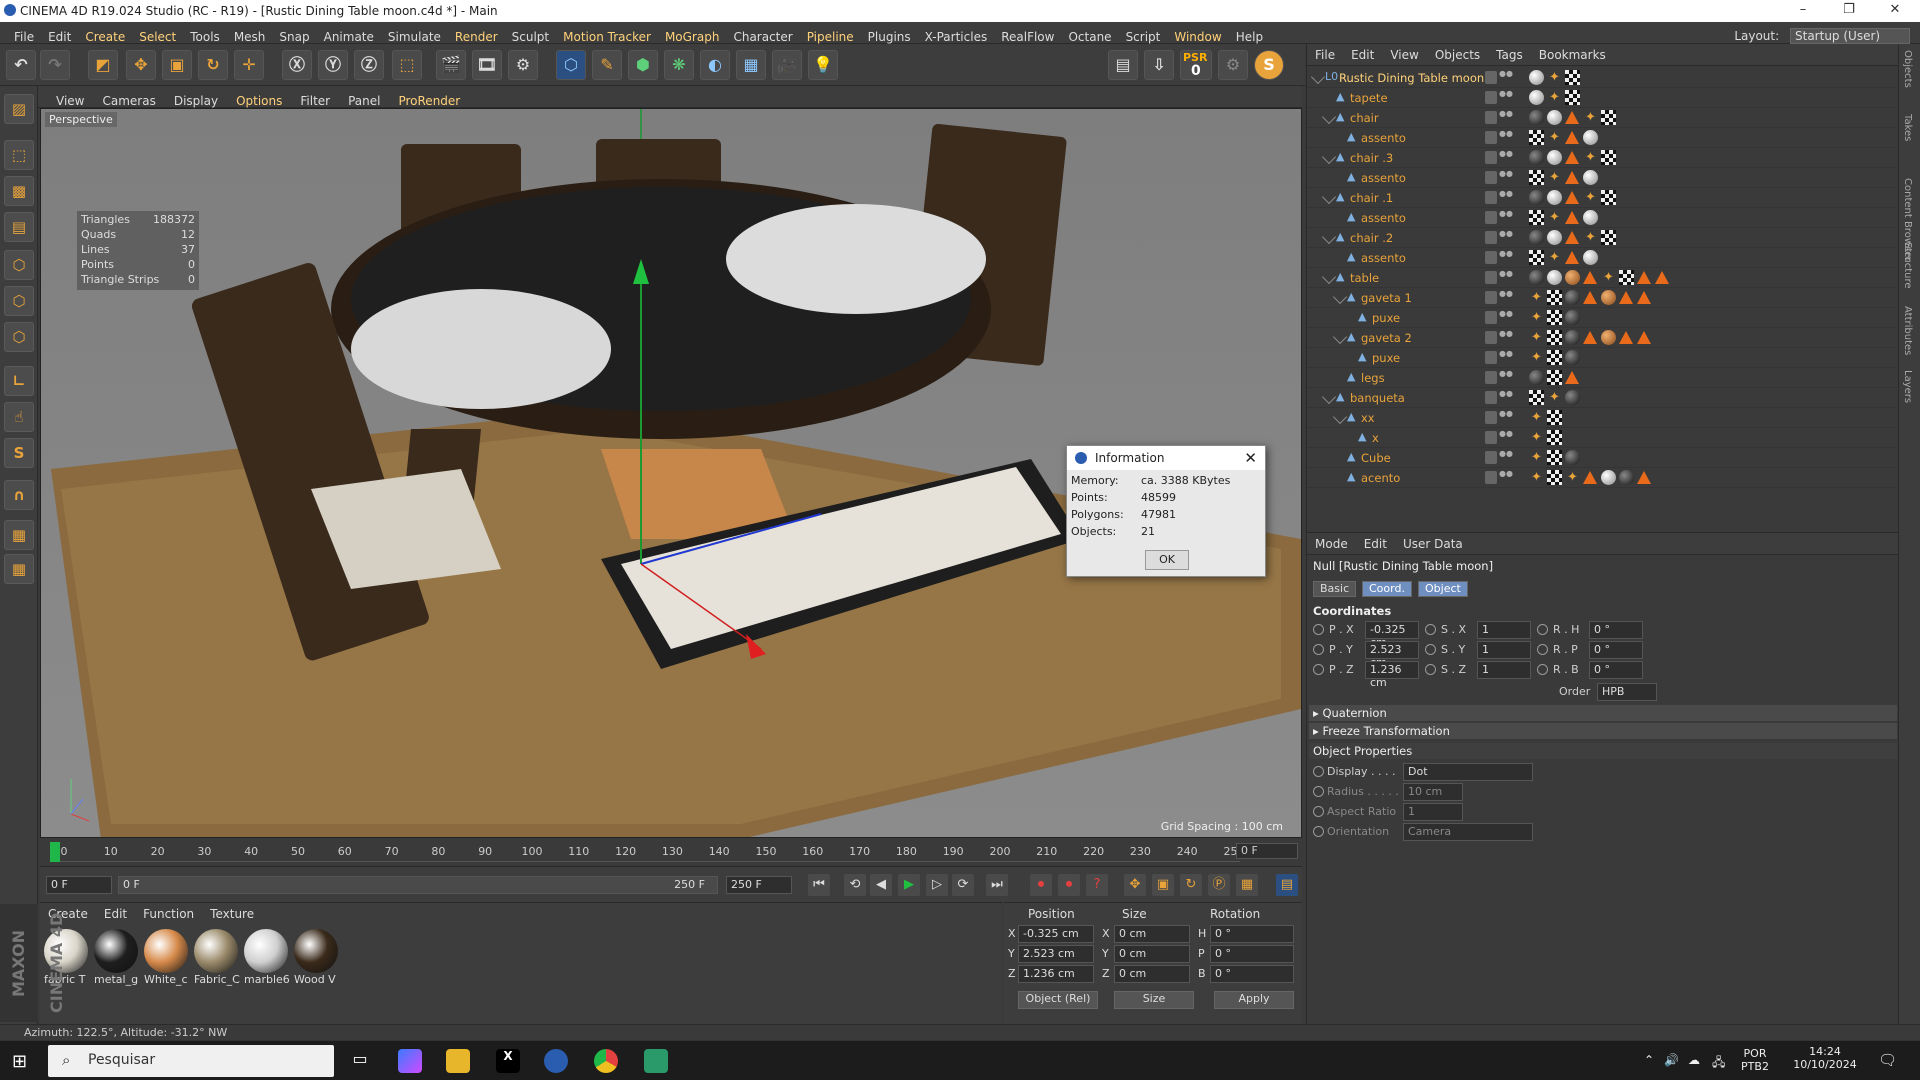 The width and height of the screenshot is (1920, 1080). I want to click on viewport-menu-cameras: Cameras, so click(128, 99).